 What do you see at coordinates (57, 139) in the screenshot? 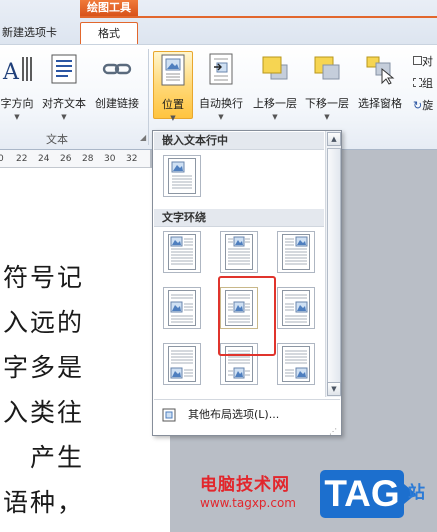
I see `group-label-text: 文本` at bounding box center [57, 139].